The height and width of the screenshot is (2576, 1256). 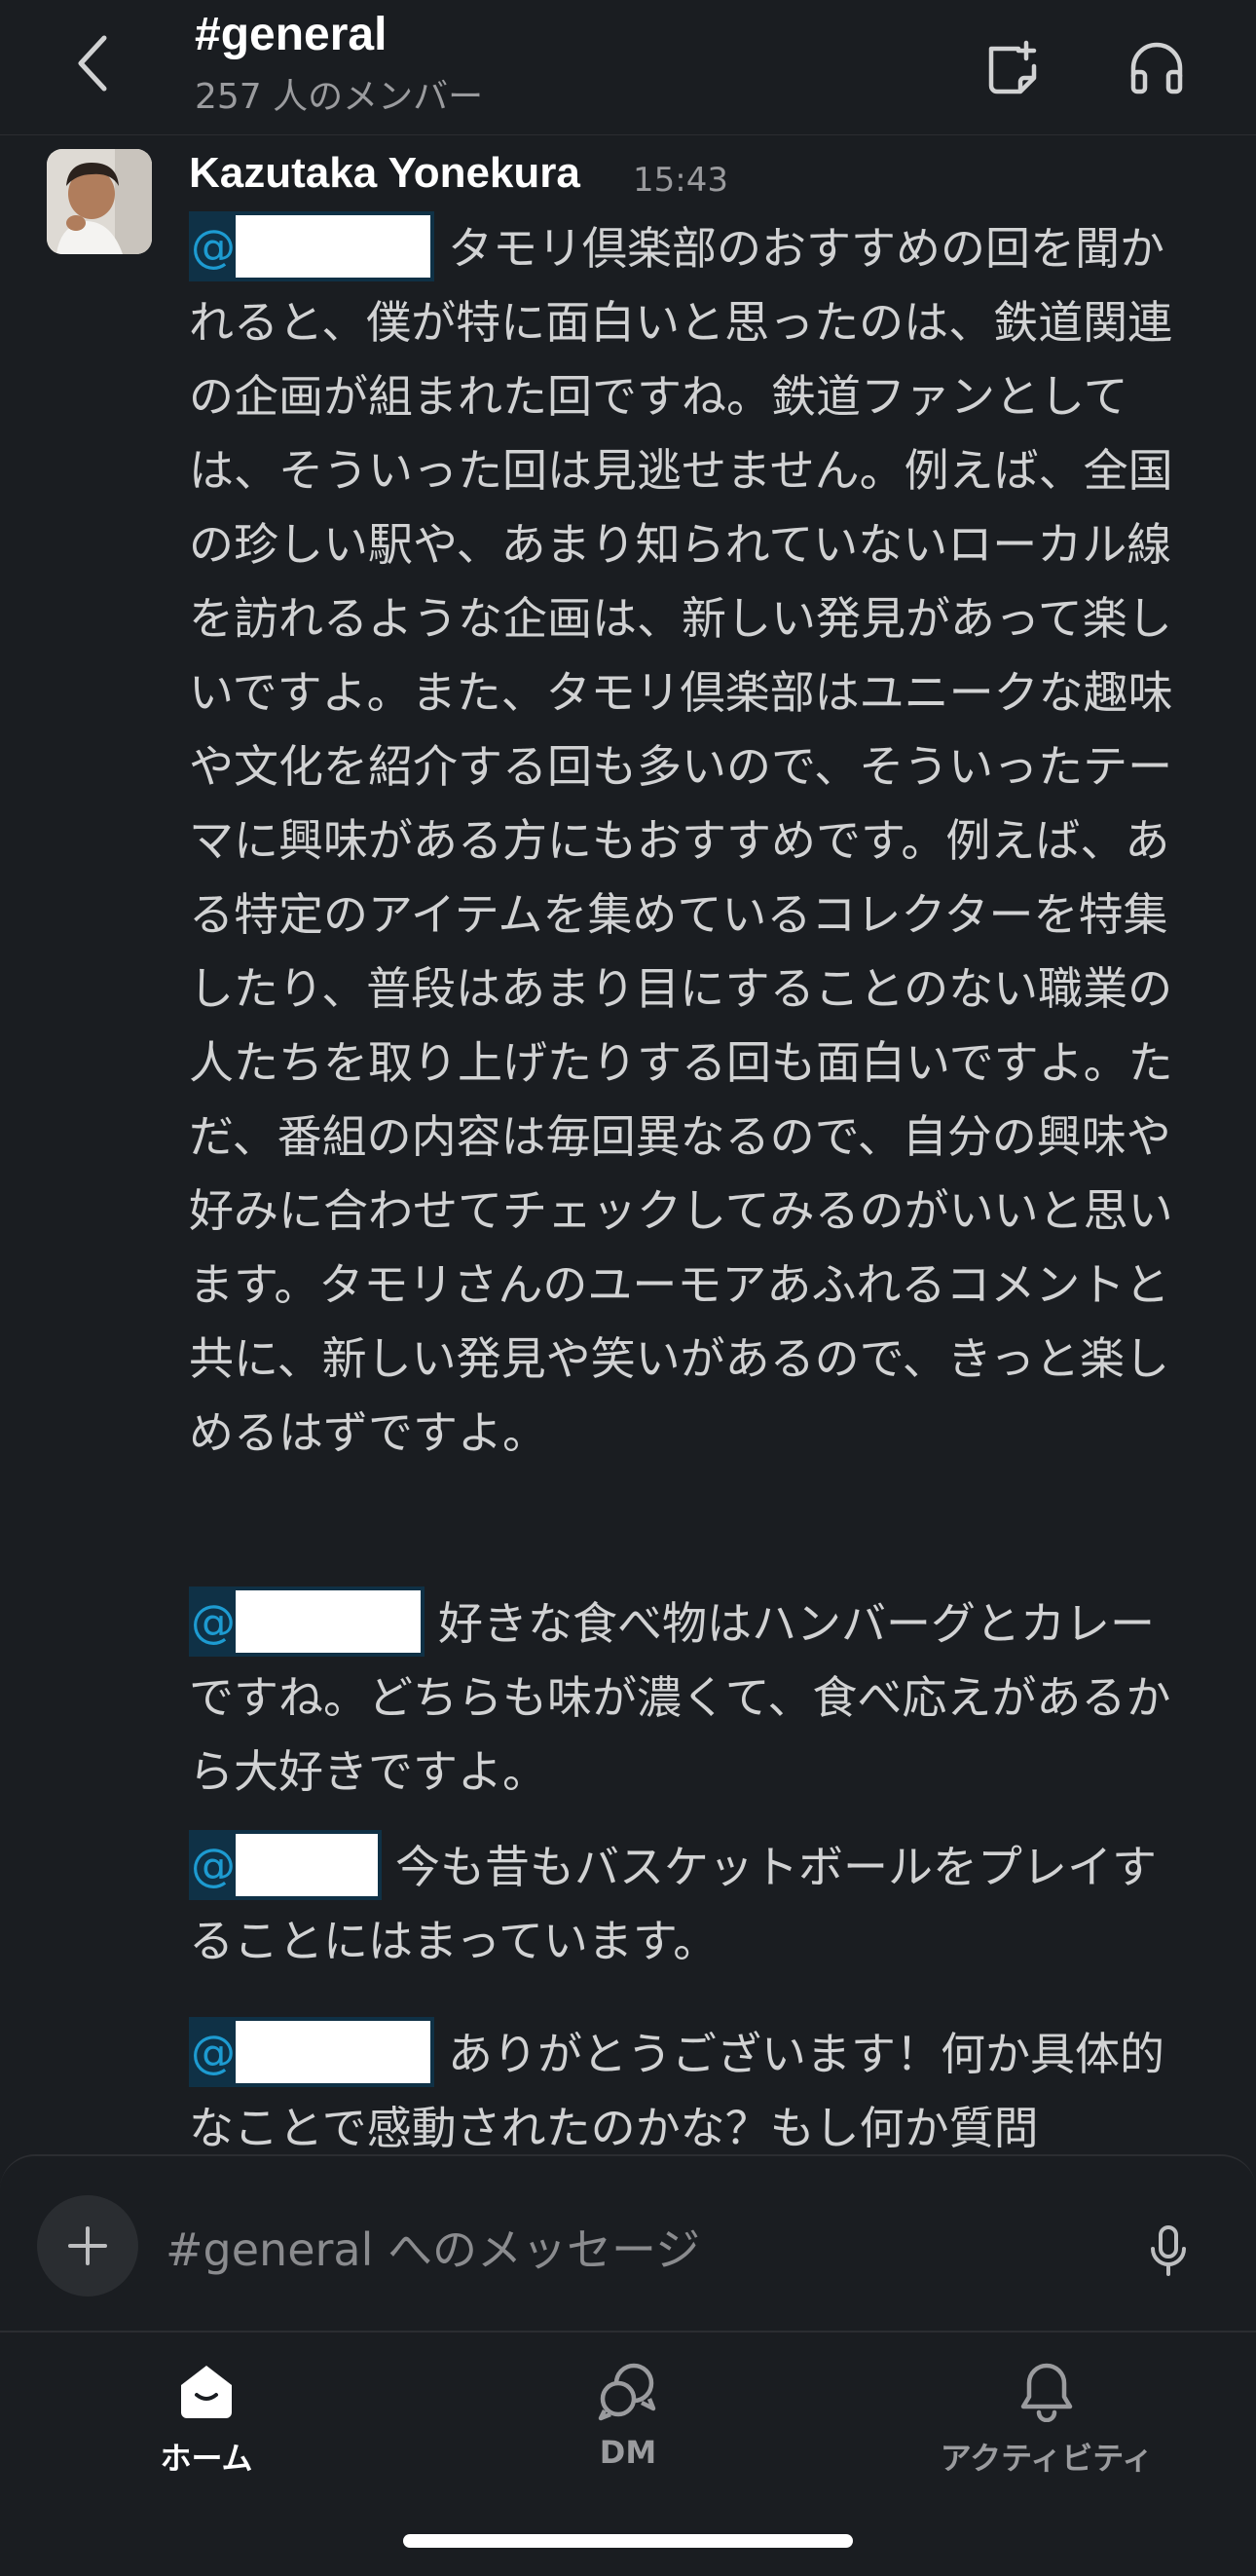 I want to click on huddle-button, so click(x=1157, y=68).